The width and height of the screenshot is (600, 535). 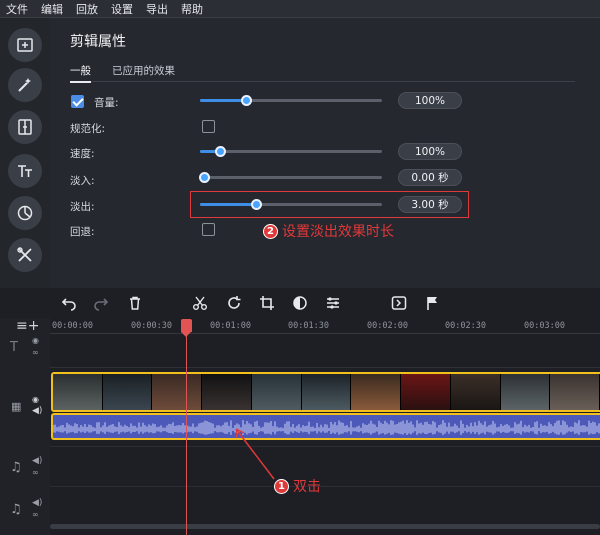 What do you see at coordinates (338, 232) in the screenshot?
I see `step2-text: 设置淡出效果时长` at bounding box center [338, 232].